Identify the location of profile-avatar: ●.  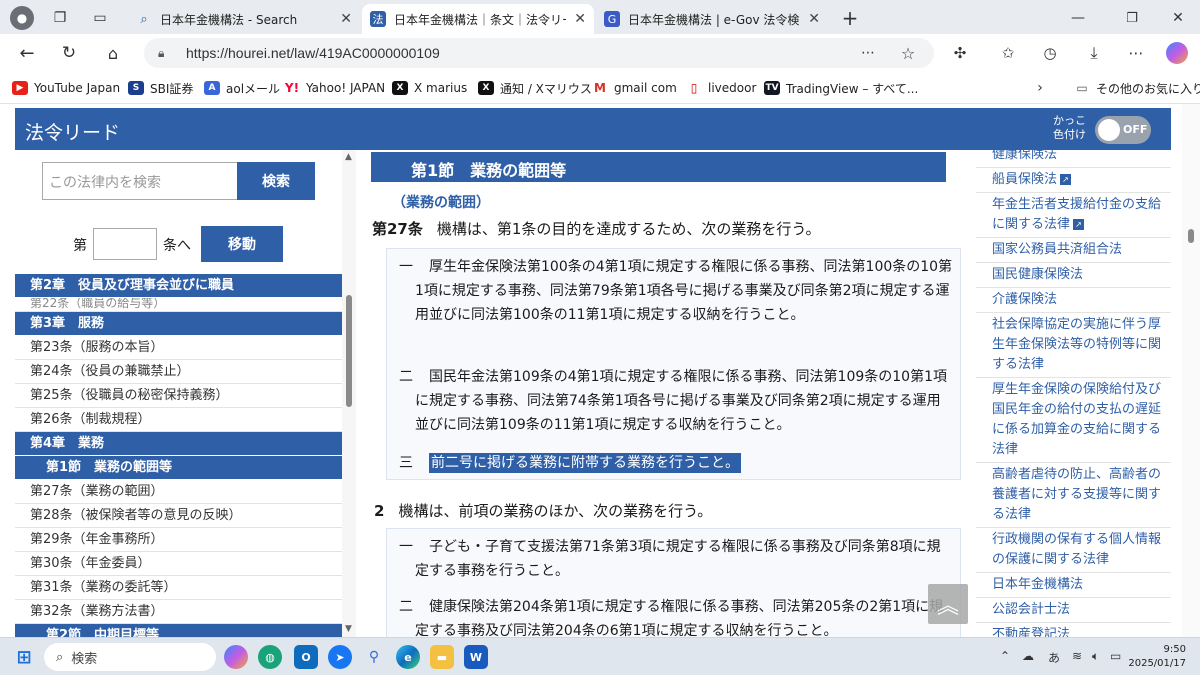
(22, 18).